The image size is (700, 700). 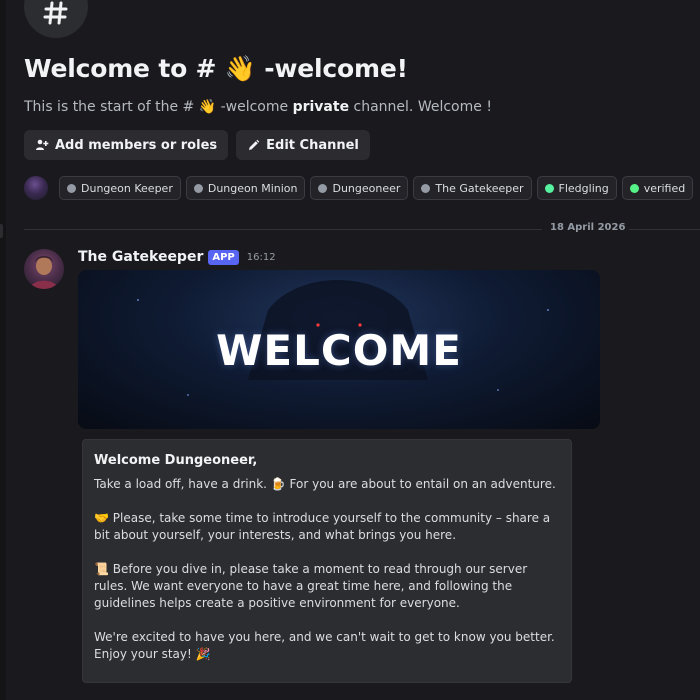 What do you see at coordinates (261, 257) in the screenshot?
I see `message-timestamp: 16:12` at bounding box center [261, 257].